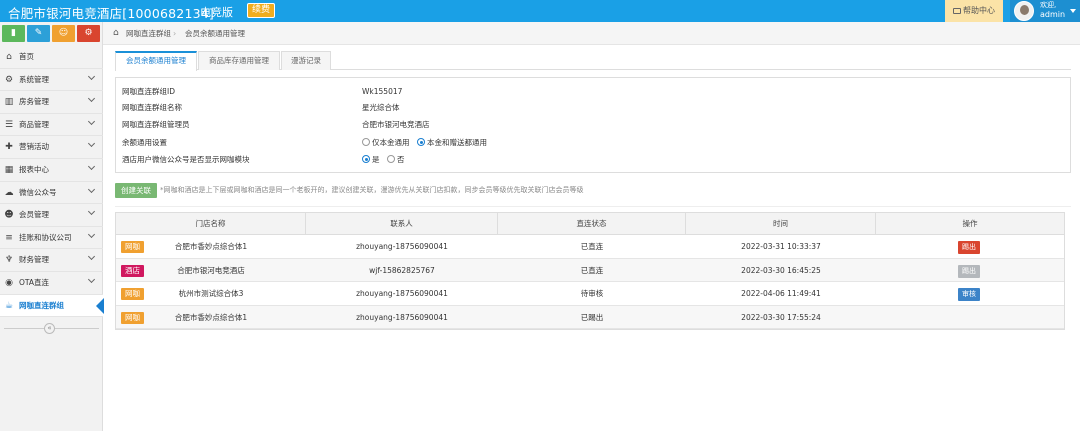  Describe the element at coordinates (51, 283) in the screenshot. I see `sidebar-item-10: ◉ OTA直连` at that location.